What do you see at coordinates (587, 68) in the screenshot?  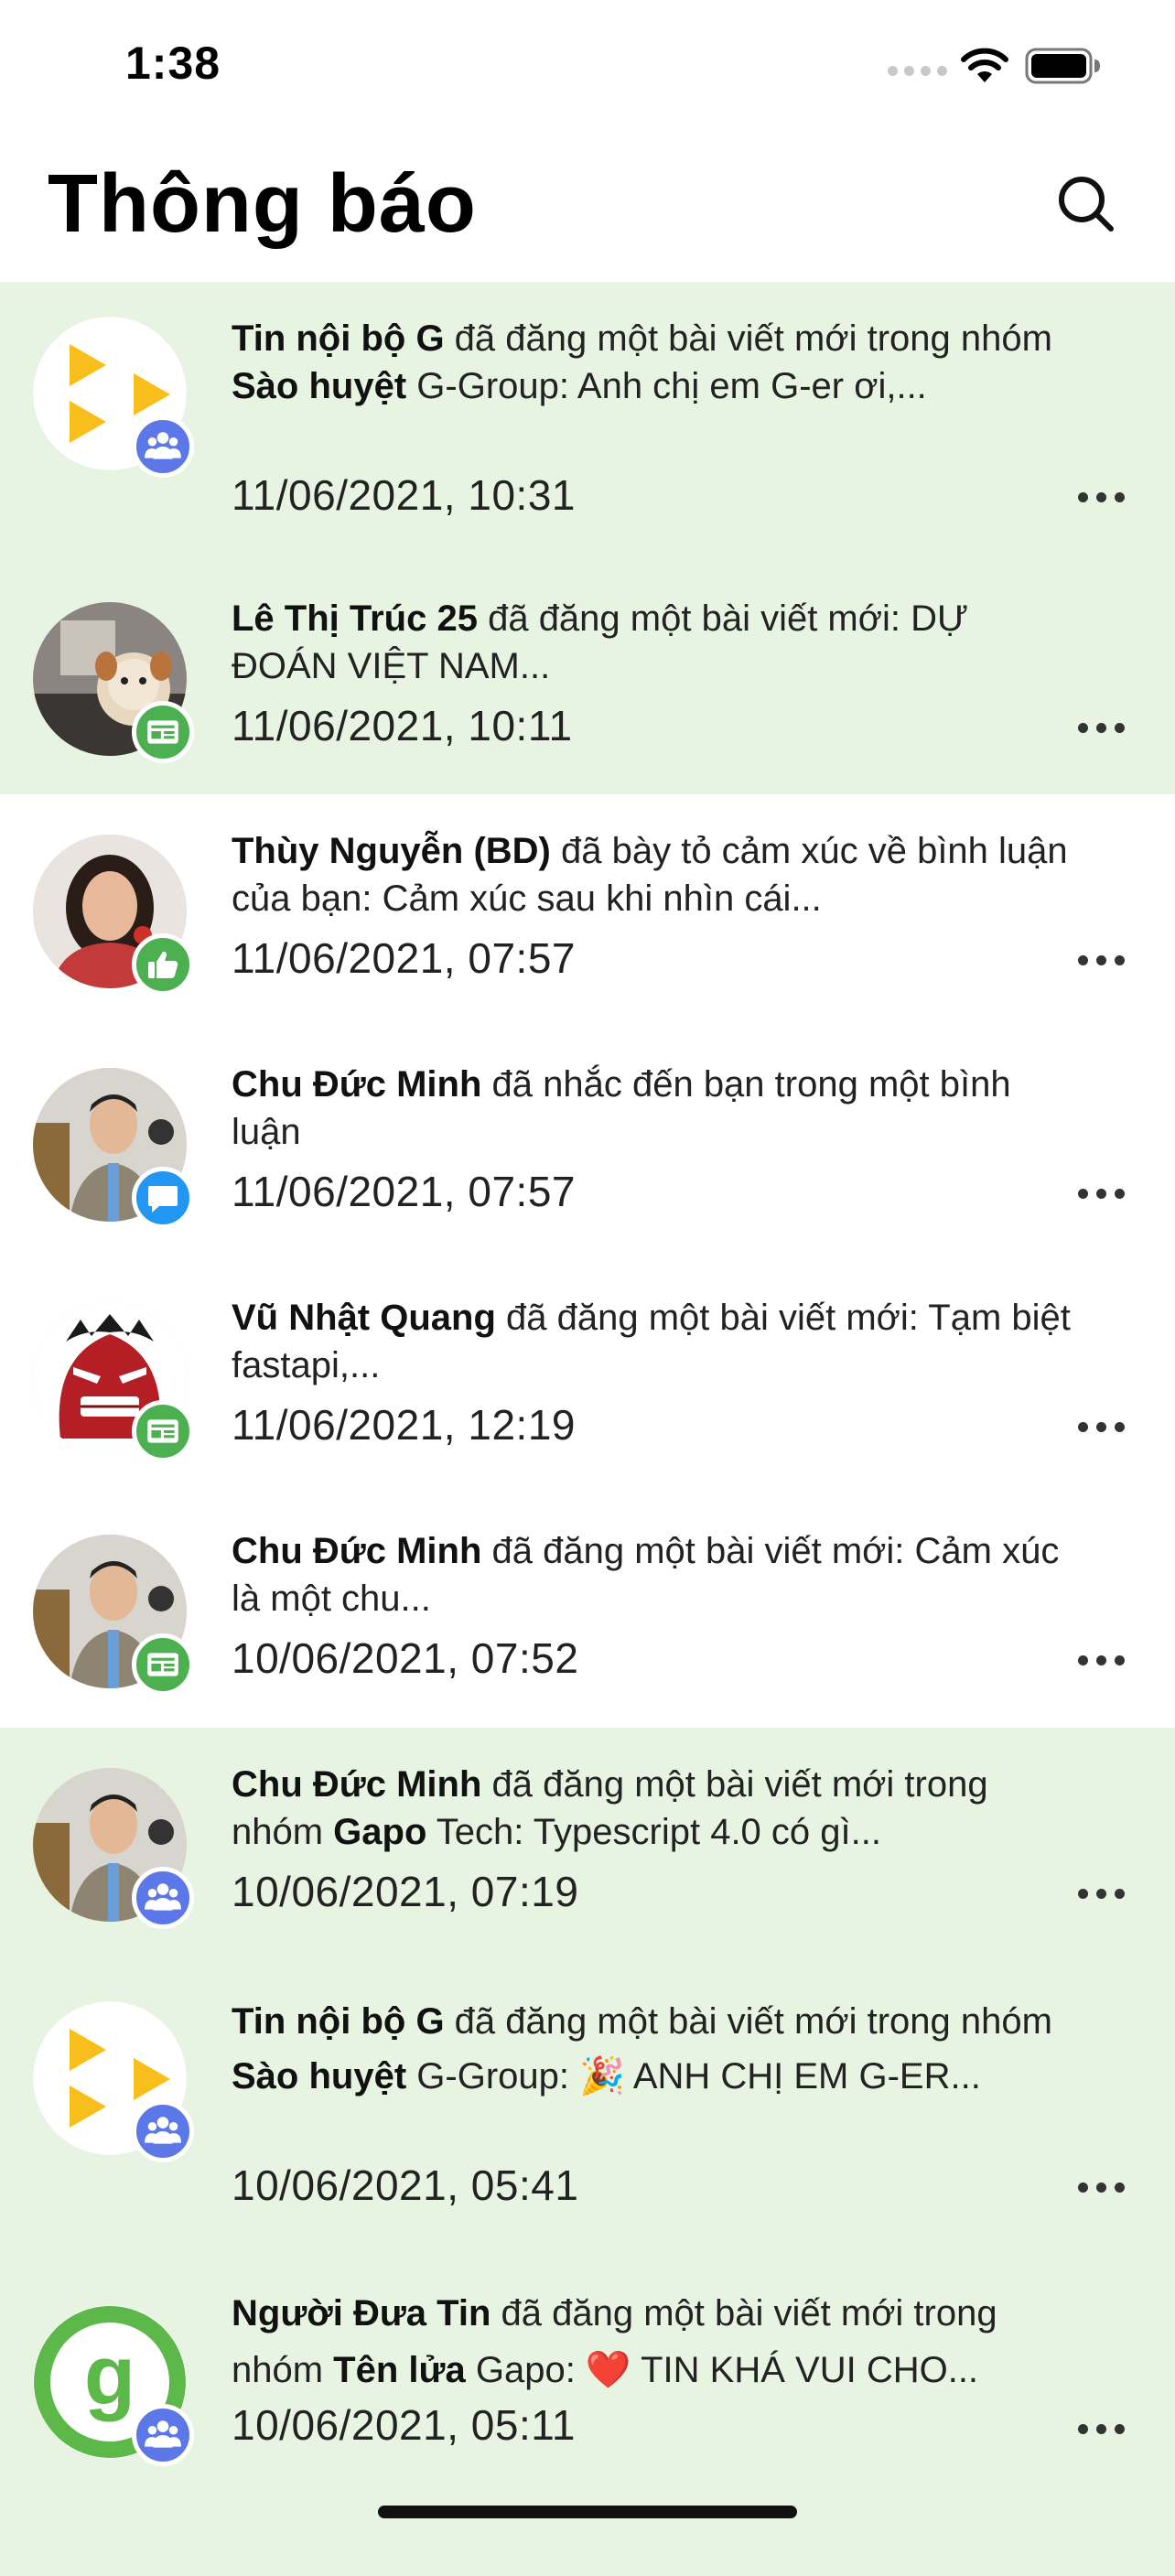 I see `status-bar: 1:38` at bounding box center [587, 68].